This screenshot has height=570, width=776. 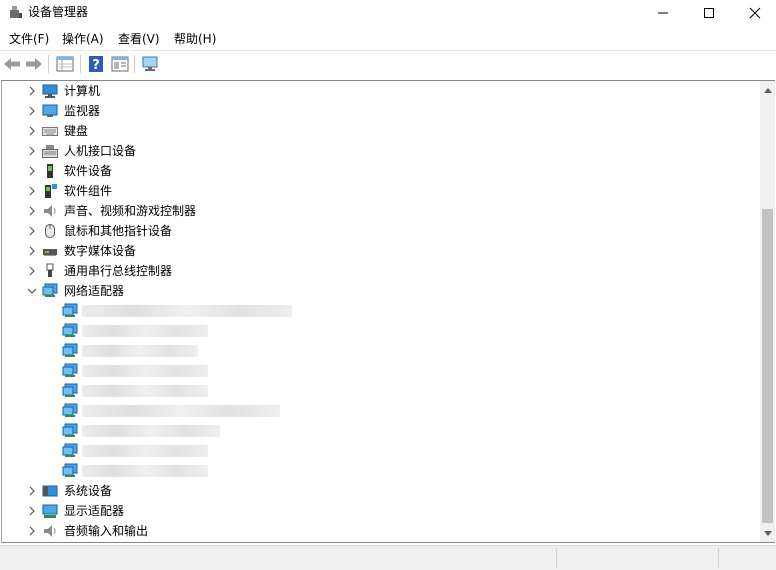 What do you see at coordinates (106, 531) in the screenshot?
I see `tree-node-label: 音频输入和输出` at bounding box center [106, 531].